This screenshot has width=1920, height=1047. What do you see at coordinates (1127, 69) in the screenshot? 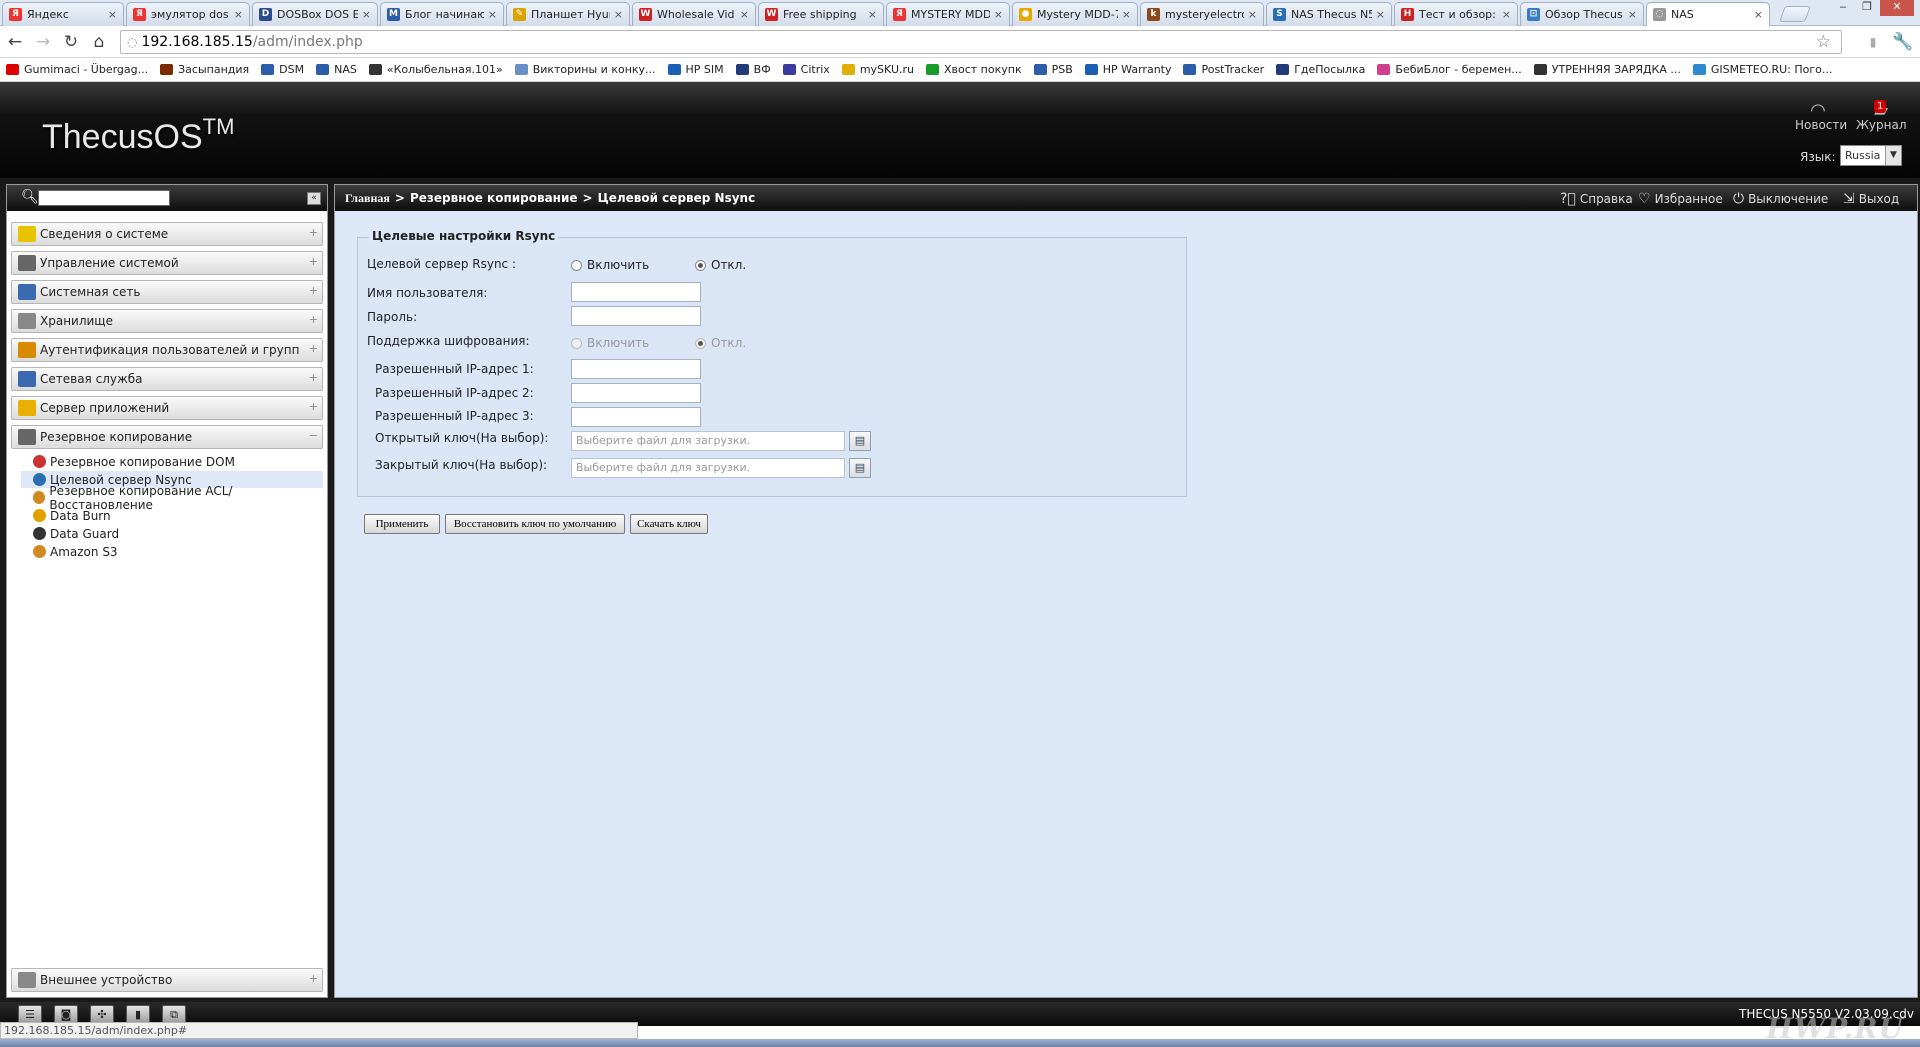
I see `bookmark-item: HP Warranty` at bounding box center [1127, 69].